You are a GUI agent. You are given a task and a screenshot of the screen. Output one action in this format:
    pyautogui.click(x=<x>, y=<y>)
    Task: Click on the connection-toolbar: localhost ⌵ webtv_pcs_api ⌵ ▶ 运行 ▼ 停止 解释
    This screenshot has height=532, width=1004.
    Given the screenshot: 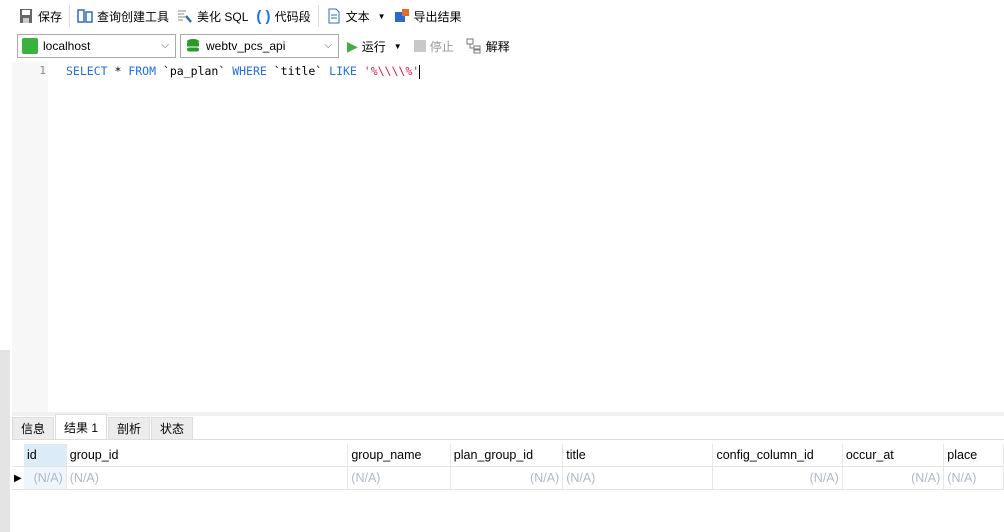 What is the action you would take?
    pyautogui.click(x=265, y=46)
    